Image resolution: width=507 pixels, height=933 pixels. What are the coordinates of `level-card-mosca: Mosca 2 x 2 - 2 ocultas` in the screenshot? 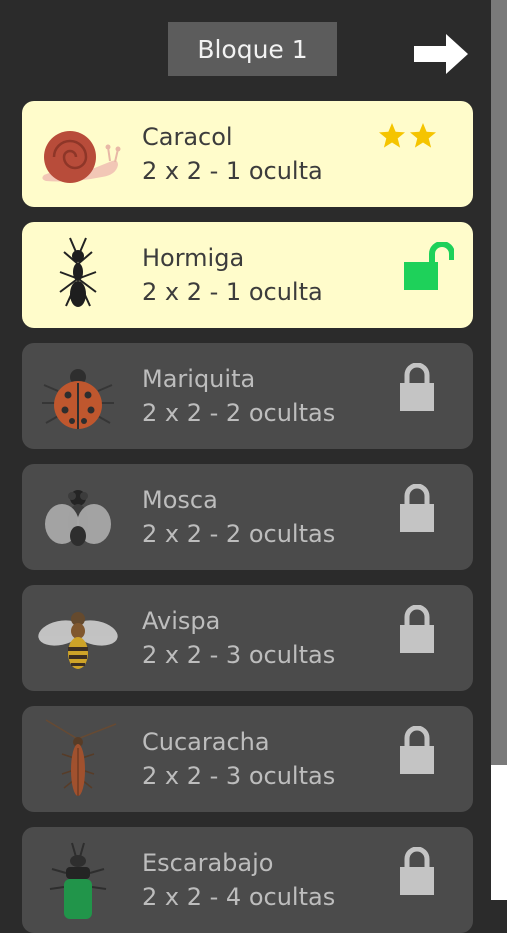 It's located at (247, 517).